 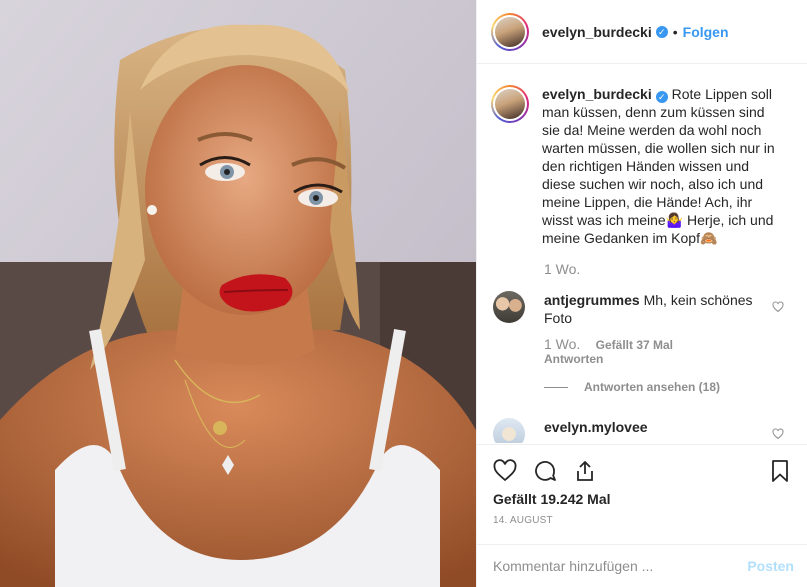 I want to click on author-avatar, so click(x=510, y=31).